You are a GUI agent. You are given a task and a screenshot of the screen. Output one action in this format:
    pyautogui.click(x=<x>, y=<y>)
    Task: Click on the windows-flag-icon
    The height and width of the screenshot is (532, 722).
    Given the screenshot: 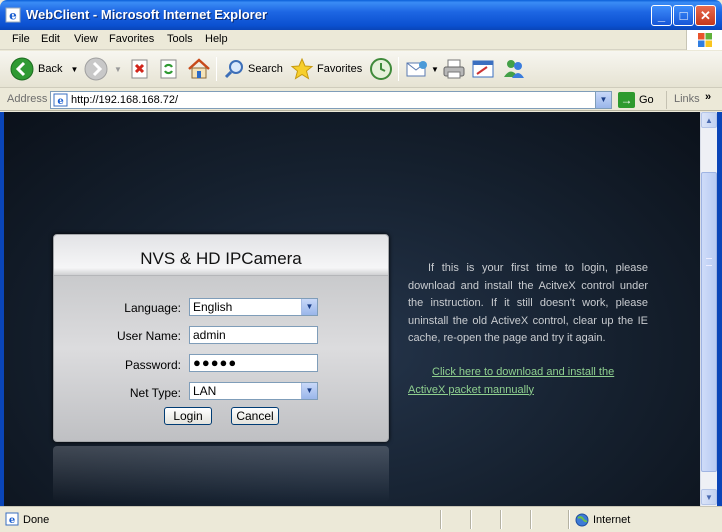 What is the action you would take?
    pyautogui.click(x=705, y=40)
    